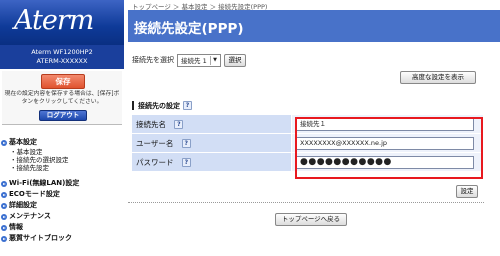  What do you see at coordinates (63, 81) in the screenshot?
I see `save-button: 保存` at bounding box center [63, 81].